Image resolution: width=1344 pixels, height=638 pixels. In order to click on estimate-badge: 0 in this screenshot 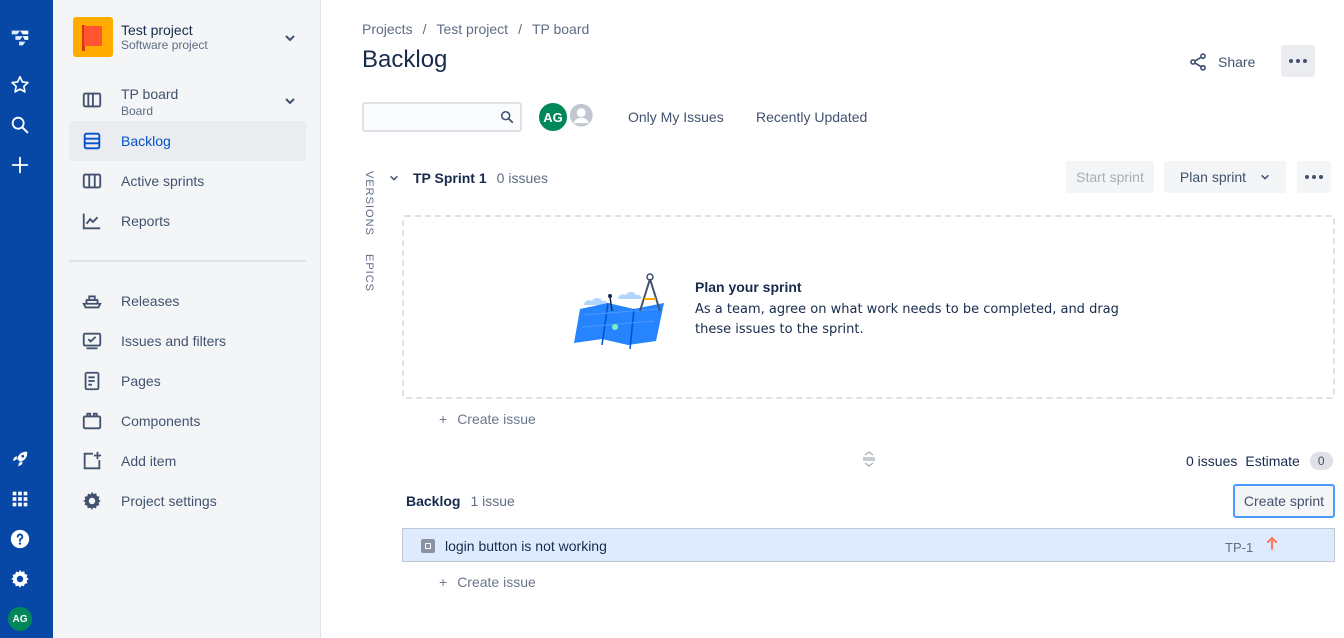, I will do `click(1321, 461)`.